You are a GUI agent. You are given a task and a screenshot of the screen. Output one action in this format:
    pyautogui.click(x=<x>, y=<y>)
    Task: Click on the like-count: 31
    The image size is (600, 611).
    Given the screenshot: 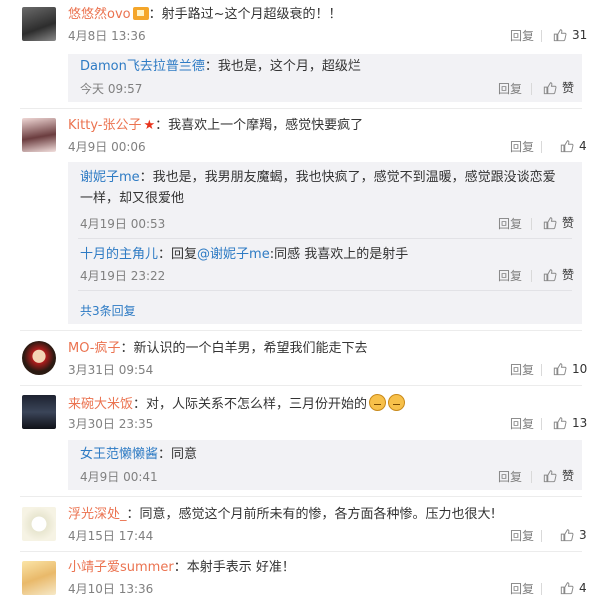 What is the action you would take?
    pyautogui.click(x=580, y=35)
    